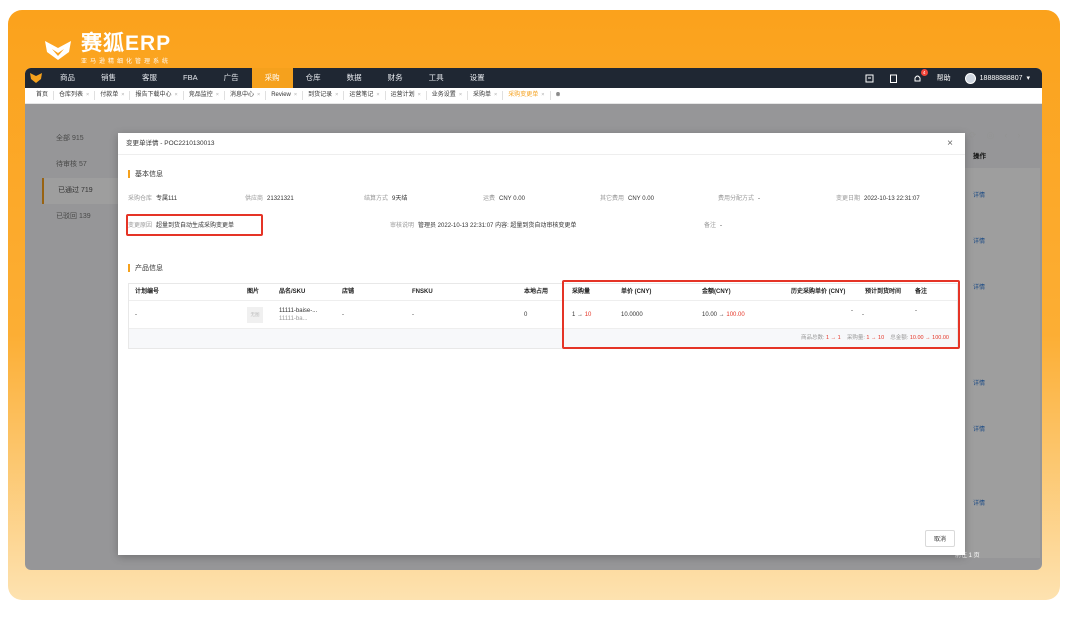  What do you see at coordinates (231, 78) in the screenshot?
I see `nav-item: 广告` at bounding box center [231, 78].